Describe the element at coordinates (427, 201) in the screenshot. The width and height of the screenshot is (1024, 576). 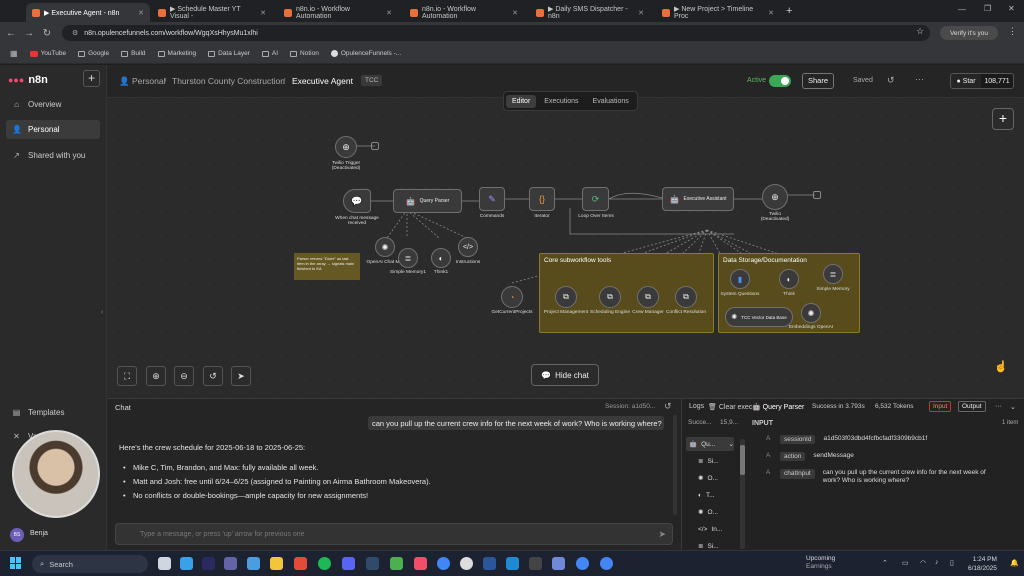
I see `query-parser-node: 🤖 Query Parser` at that location.